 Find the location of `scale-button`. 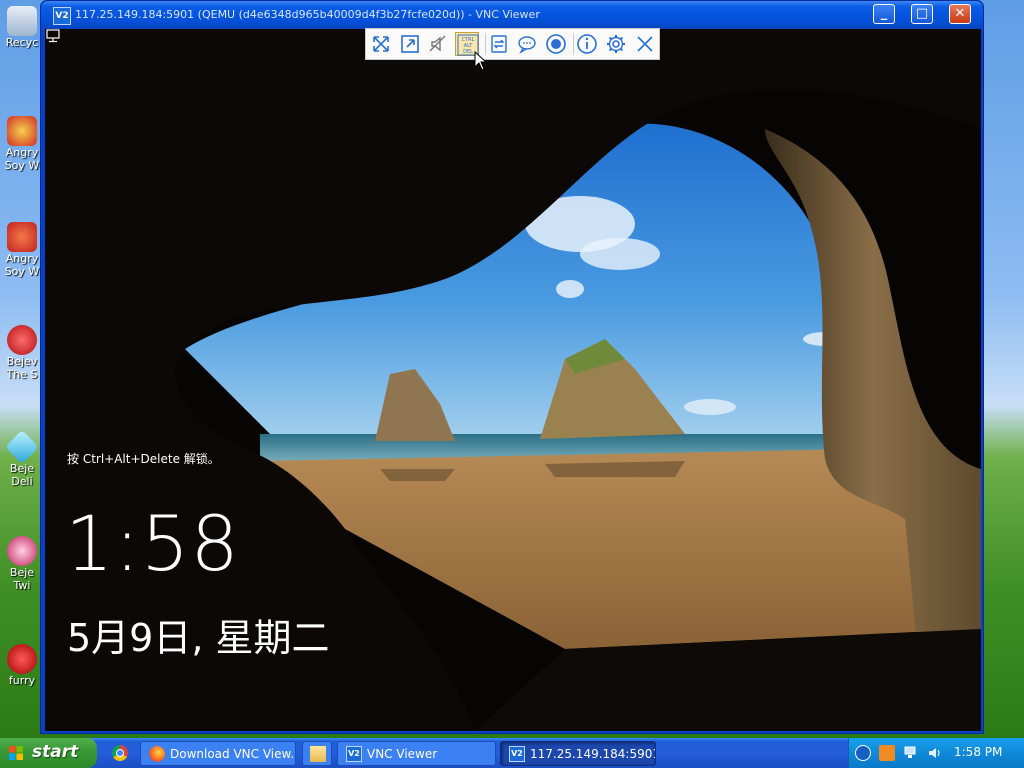

scale-button is located at coordinates (410, 44).